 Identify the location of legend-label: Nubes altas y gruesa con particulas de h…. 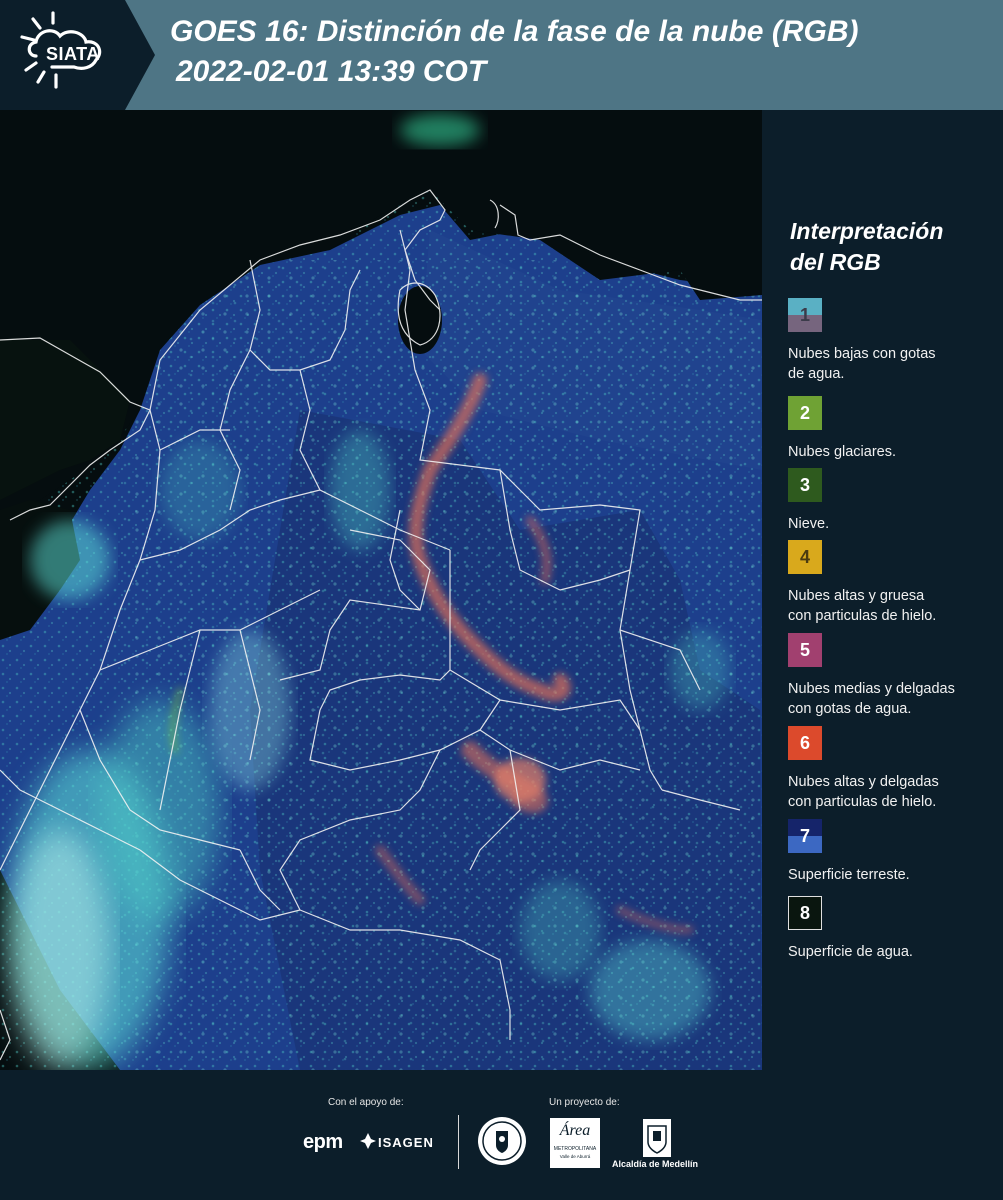
(862, 606).